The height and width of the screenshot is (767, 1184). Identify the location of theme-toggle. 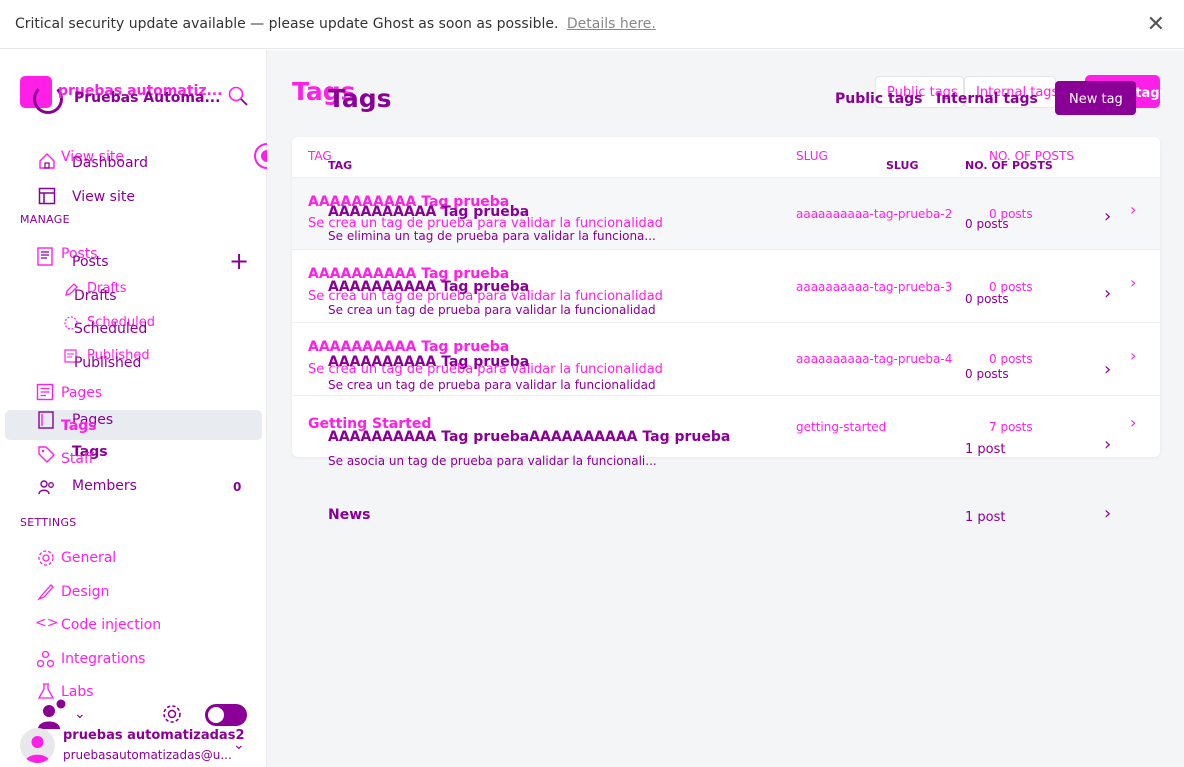
(226, 715).